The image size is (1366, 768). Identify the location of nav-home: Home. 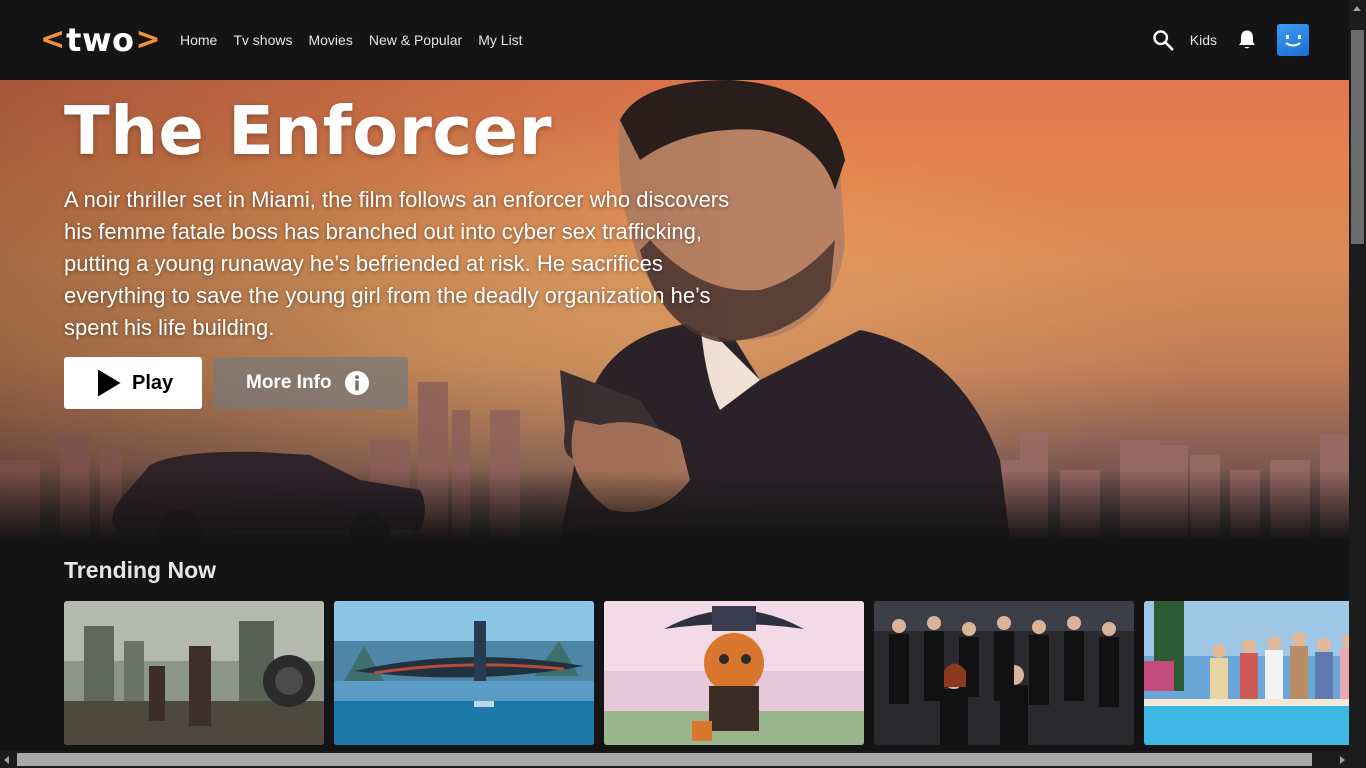
(198, 40).